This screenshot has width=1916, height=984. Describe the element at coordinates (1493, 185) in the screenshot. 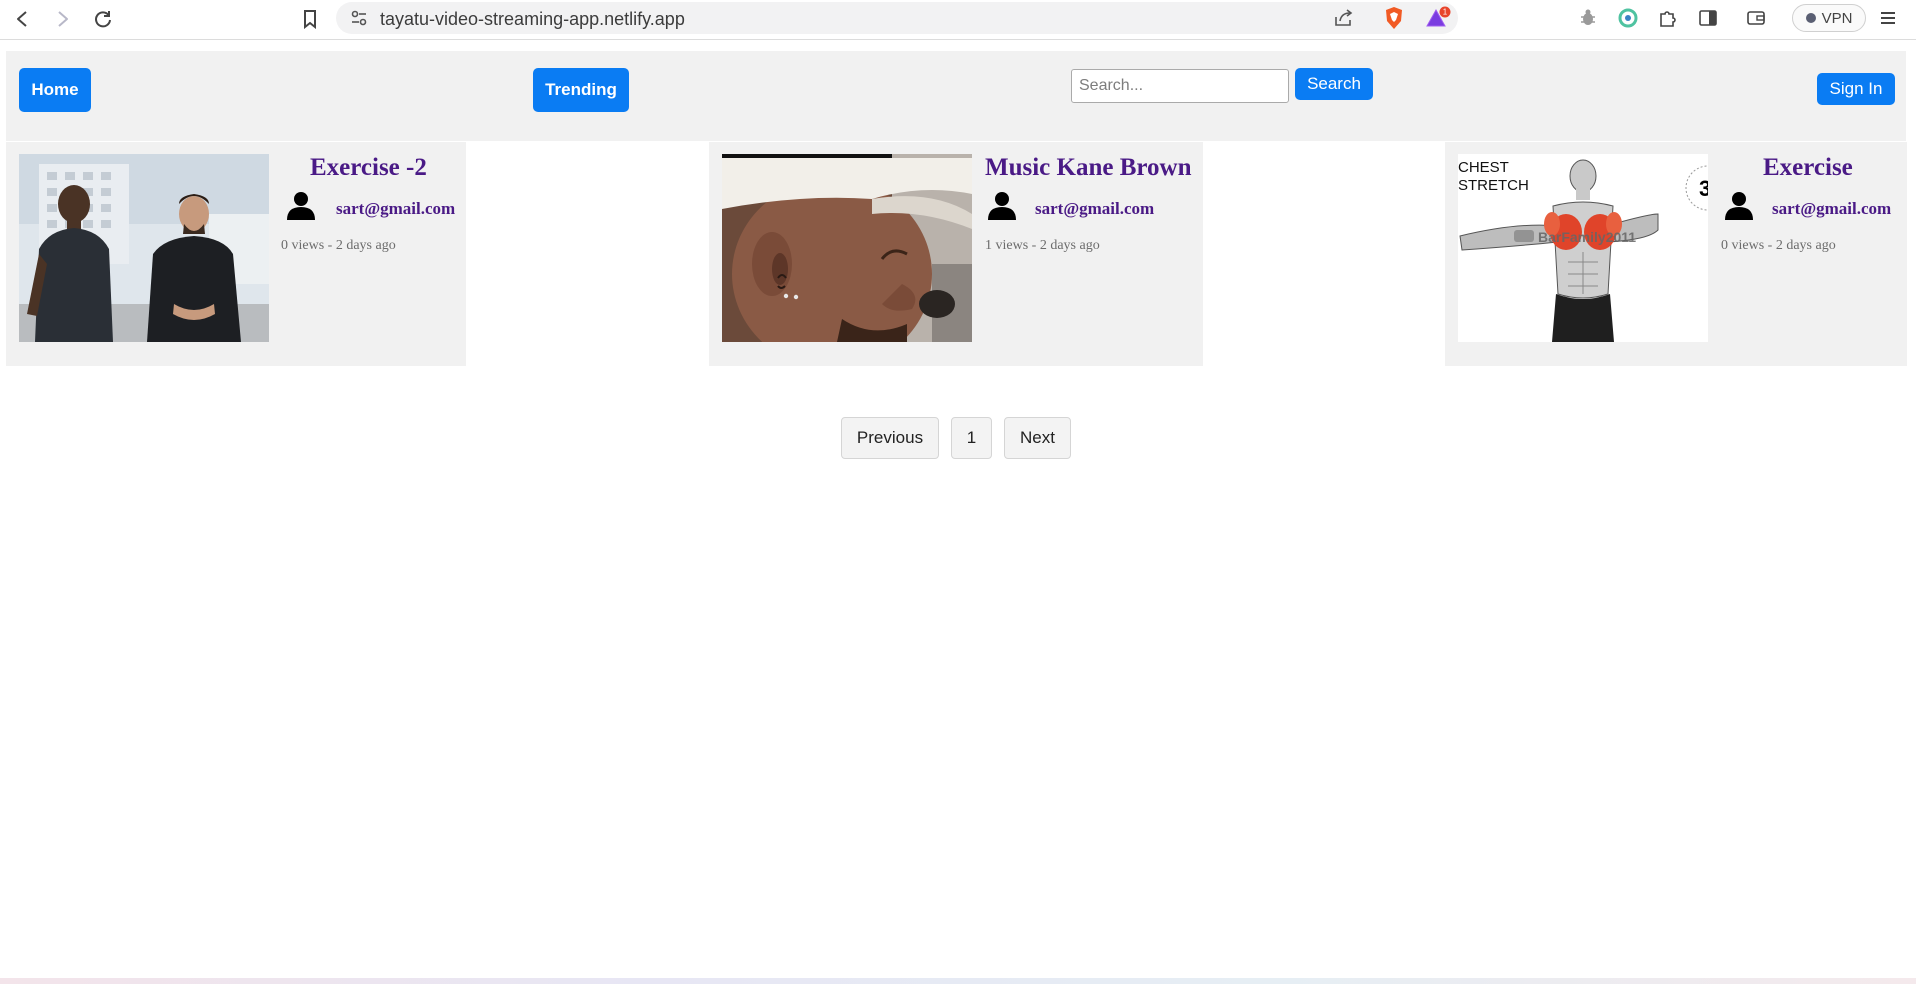

I see `thumbnail-text-line2: STRETCH` at that location.